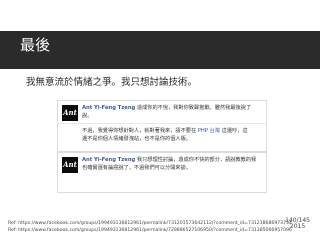 Image resolution: width=320 pixels, height=240 pixels. What do you see at coordinates (112, 82) in the screenshot?
I see `slide-subtitle: 我無意流於情緒之爭。我只想討論技術。` at bounding box center [112, 82].